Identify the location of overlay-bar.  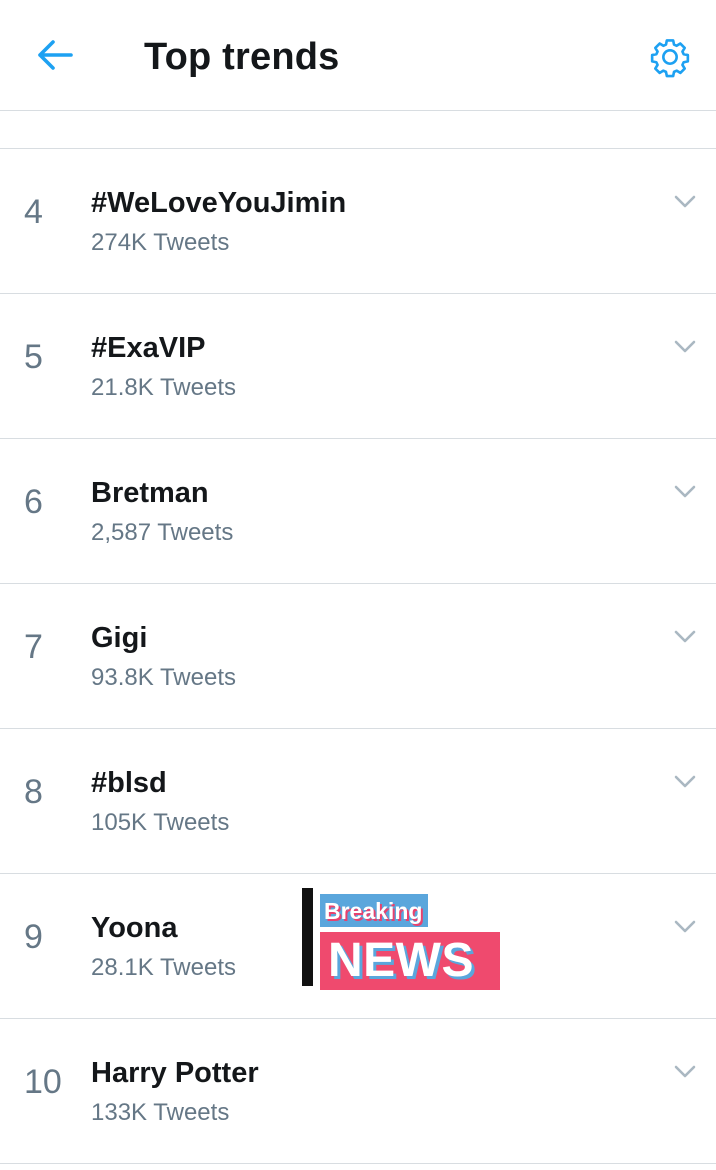
(307, 937).